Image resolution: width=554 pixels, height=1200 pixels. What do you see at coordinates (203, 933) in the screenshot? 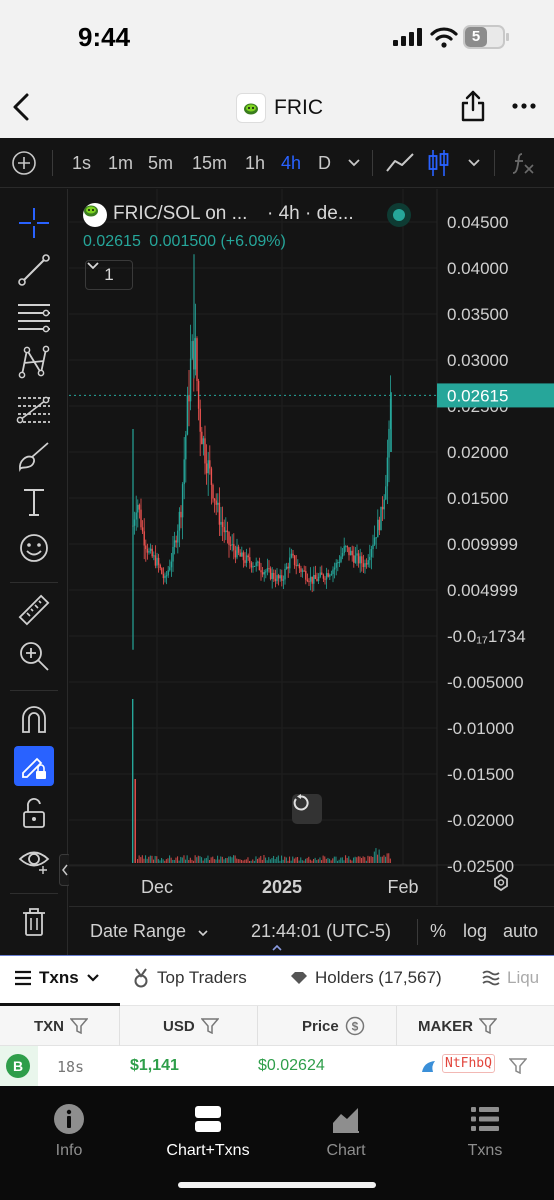
I see `chevron-down-icon` at bounding box center [203, 933].